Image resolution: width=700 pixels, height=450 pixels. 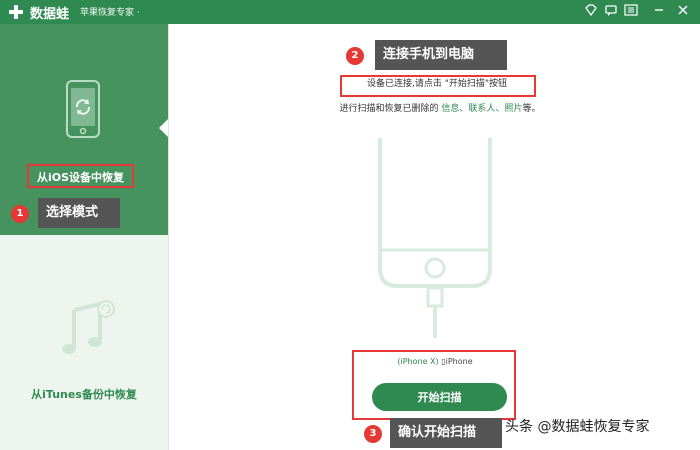 What do you see at coordinates (88, 327) in the screenshot?
I see `music-restore-icon` at bounding box center [88, 327].